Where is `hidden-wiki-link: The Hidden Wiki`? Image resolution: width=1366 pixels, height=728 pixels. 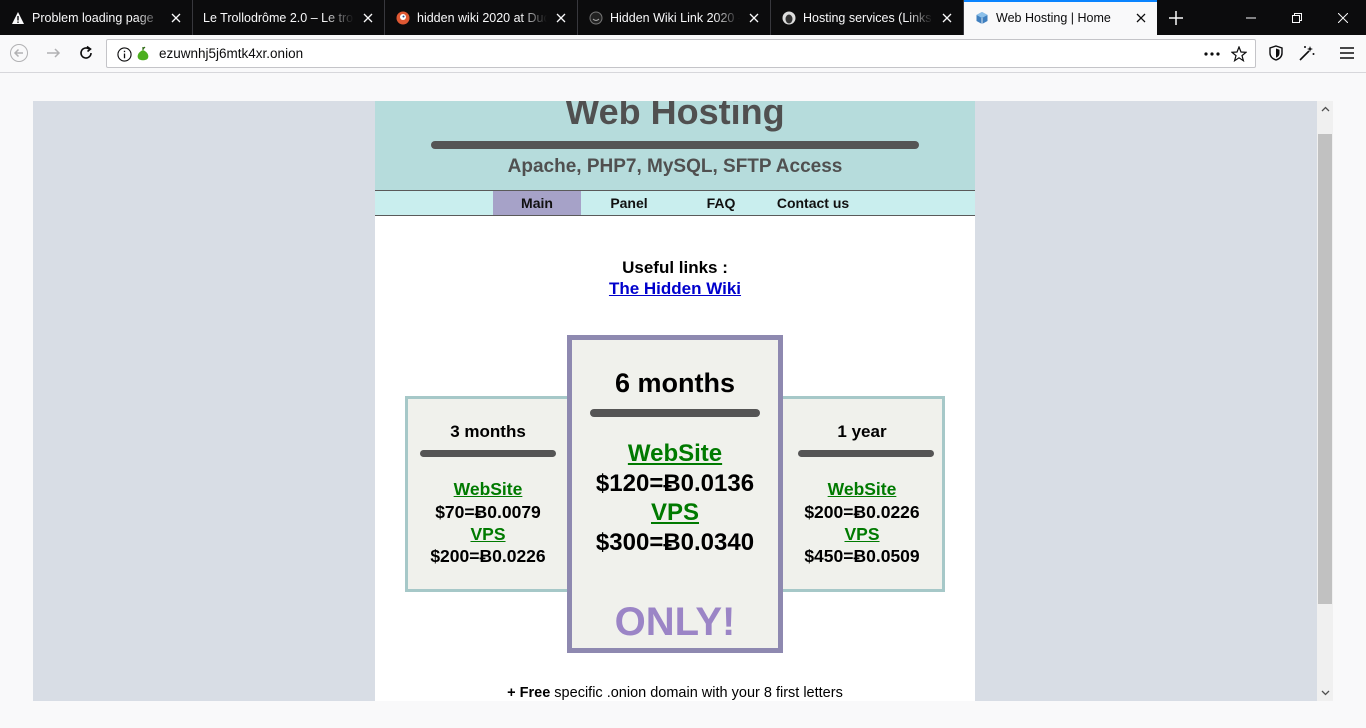 hidden-wiki-link: The Hidden Wiki is located at coordinates (675, 289).